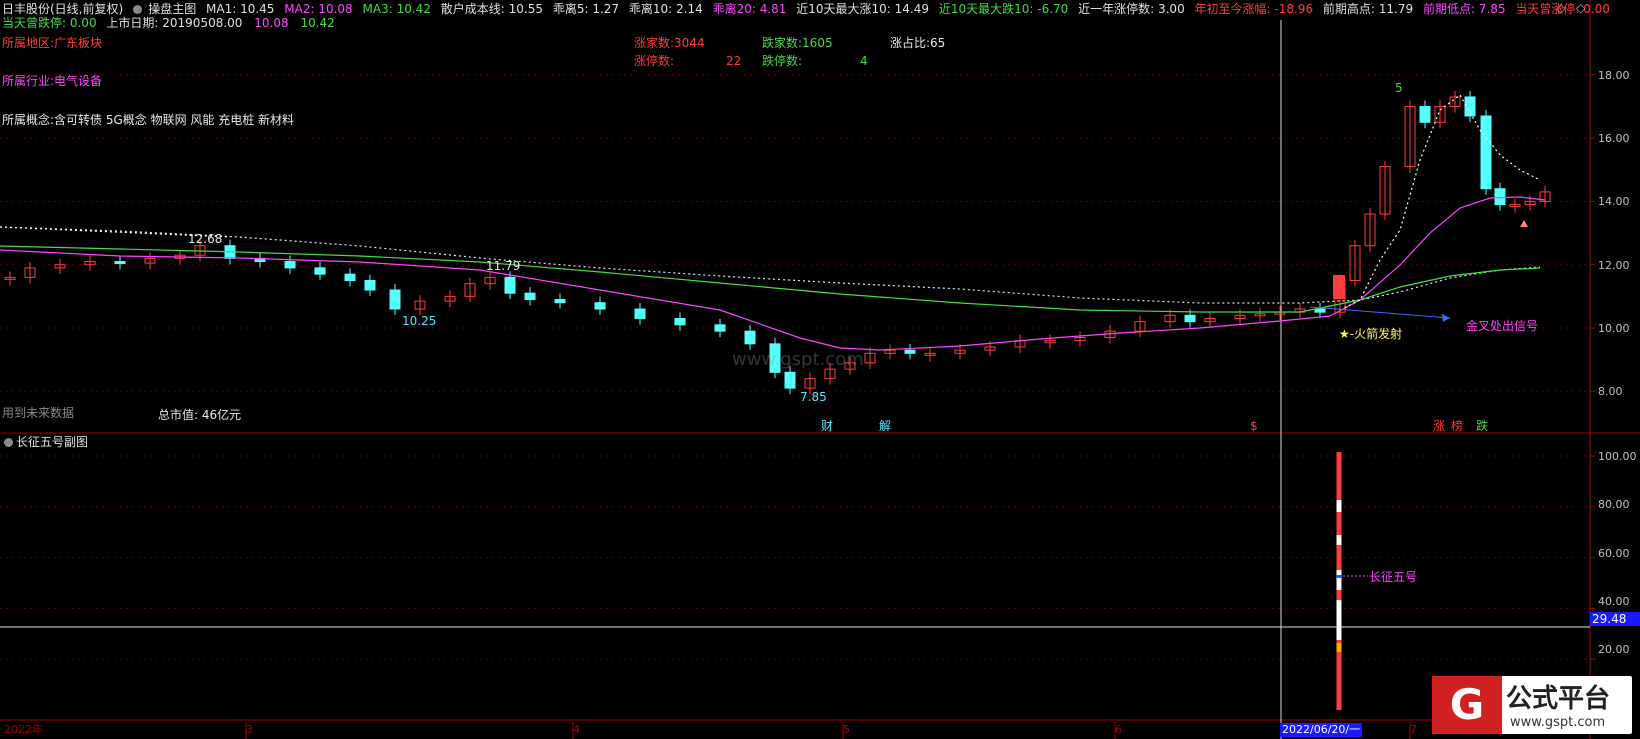  What do you see at coordinates (1368, 9) in the screenshot?
I see `prev-high-value: 前期高点: 11.79` at bounding box center [1368, 9].